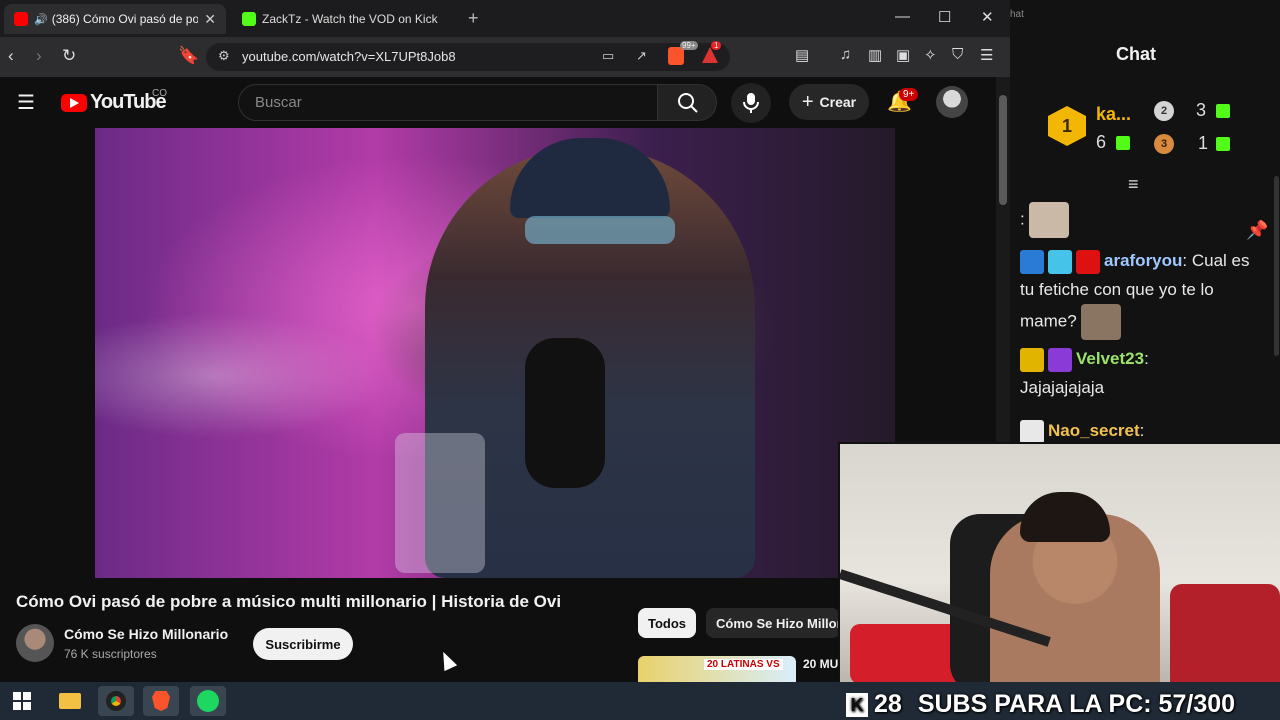  I want to click on webcam-overlay, so click(1059, 568).